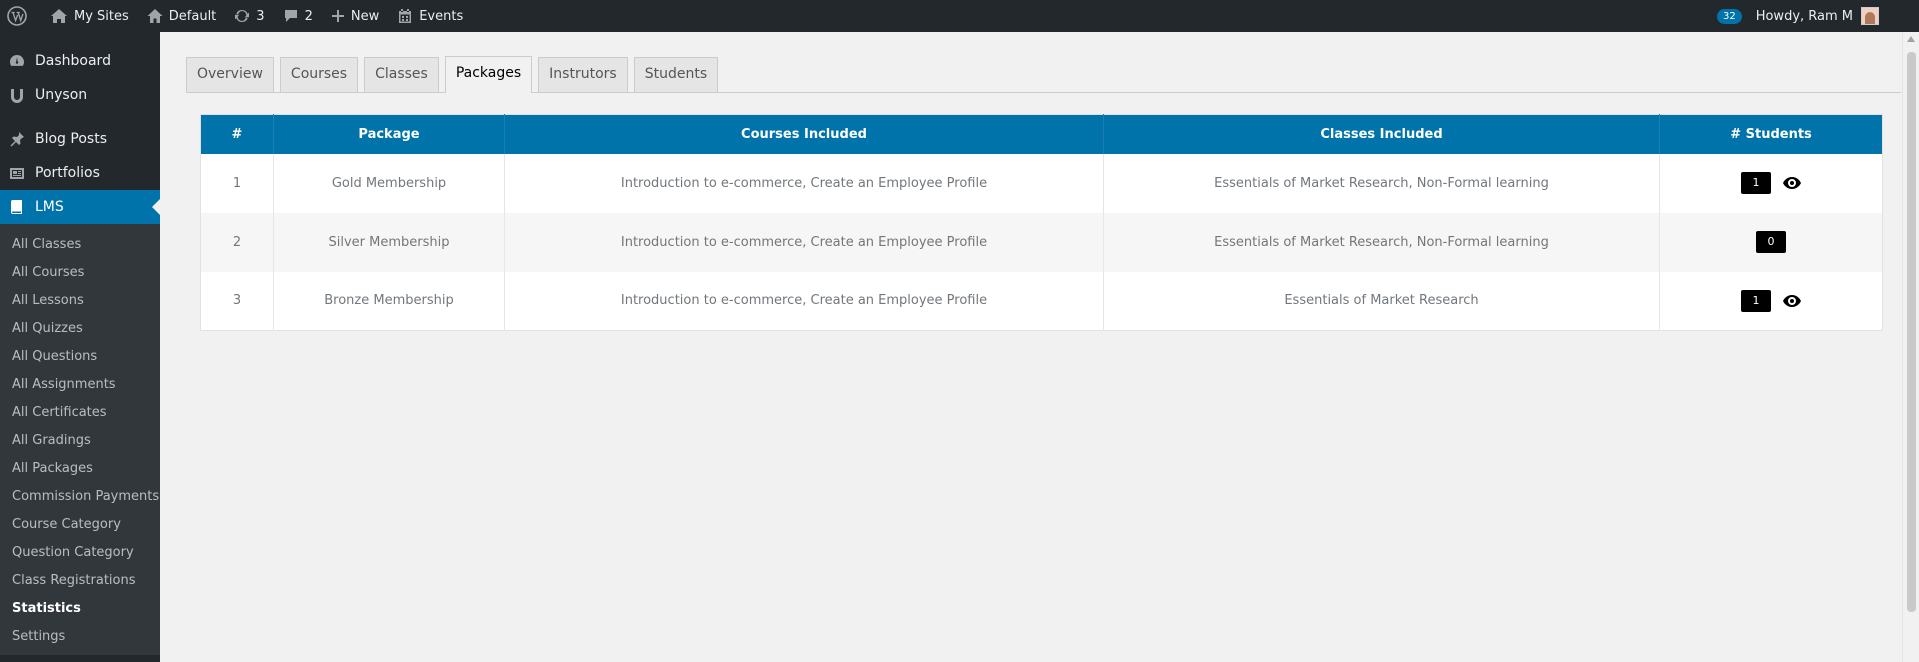 This screenshot has height=662, width=1919. What do you see at coordinates (405, 16) in the screenshot?
I see `calendar-icon` at bounding box center [405, 16].